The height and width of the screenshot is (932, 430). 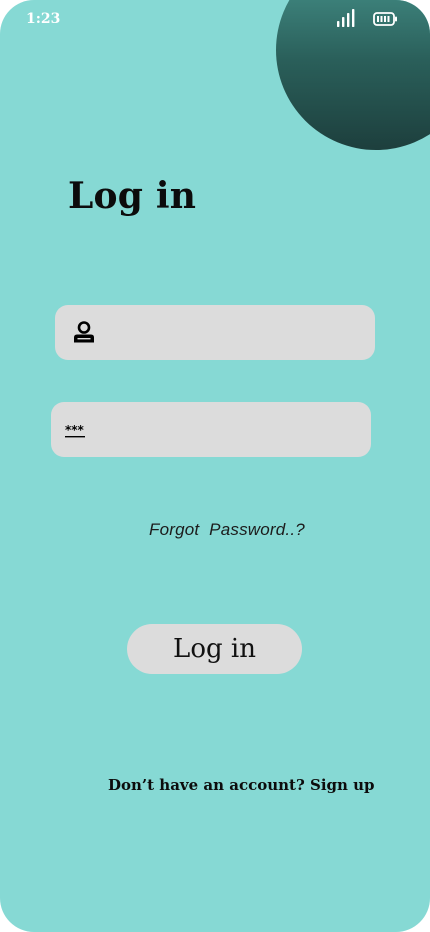 I want to click on password-field: ***, so click(x=211, y=430).